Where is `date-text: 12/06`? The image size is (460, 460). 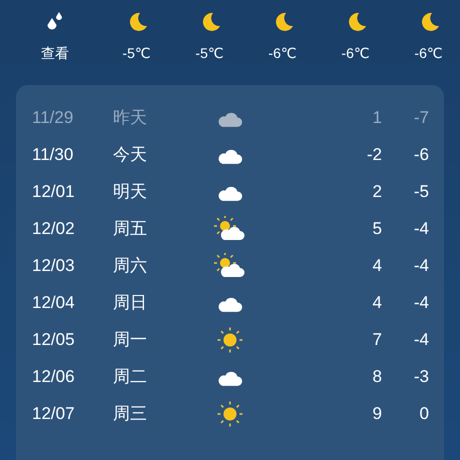 date-text: 12/06 is located at coordinates (54, 376).